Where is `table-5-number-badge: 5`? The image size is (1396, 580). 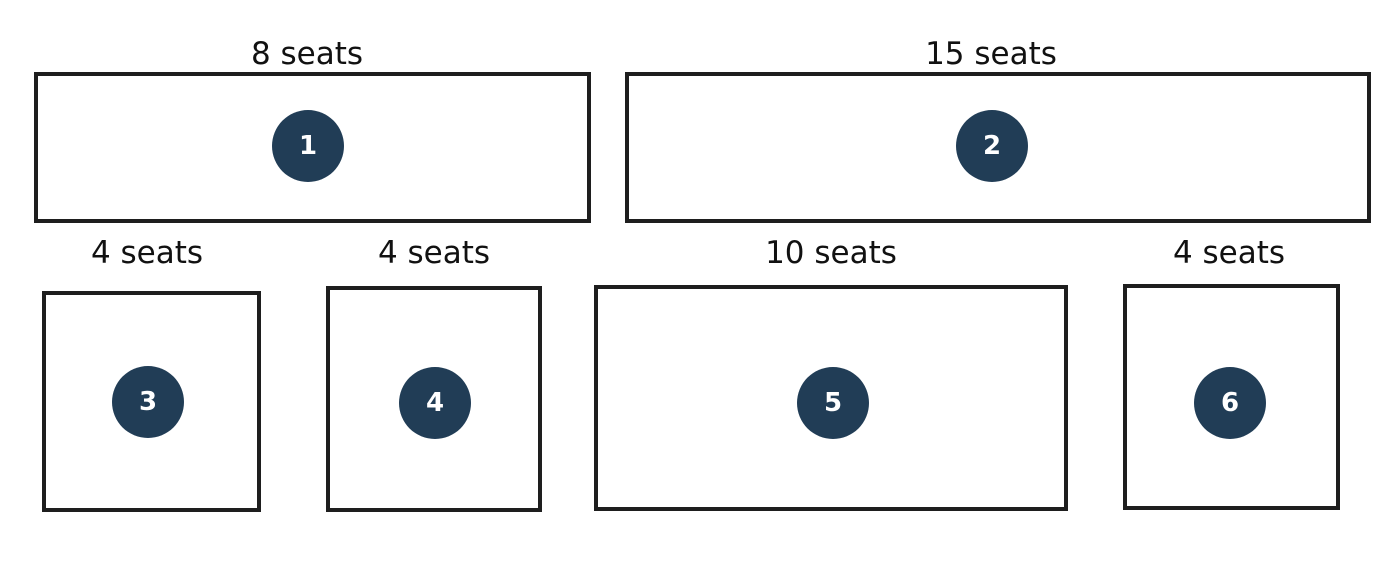
table-5-number-badge: 5 is located at coordinates (833, 403).